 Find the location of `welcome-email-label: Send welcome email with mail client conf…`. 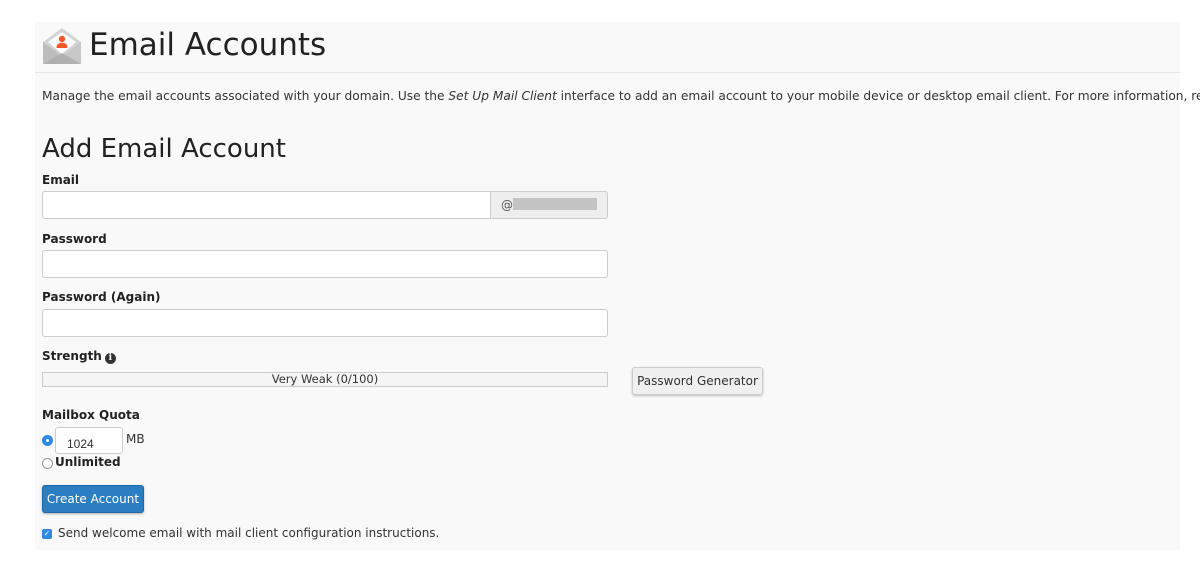

welcome-email-label: Send welcome email with mail client conf… is located at coordinates (249, 533).